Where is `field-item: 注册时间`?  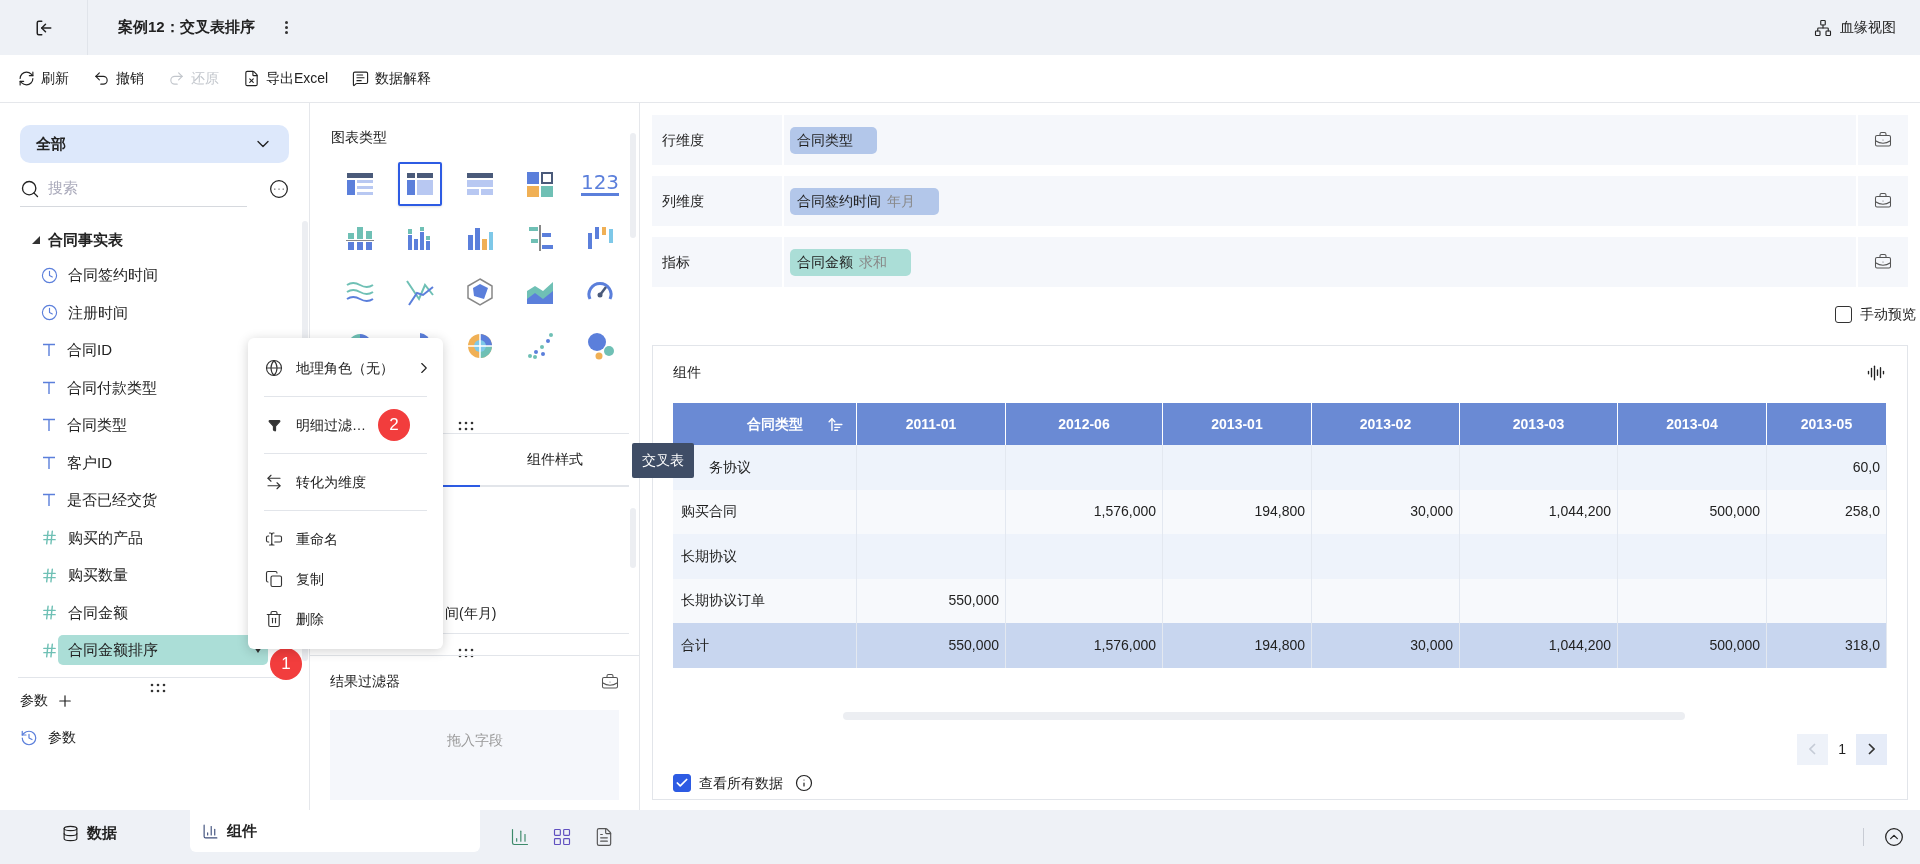
field-item: 注册时间 is located at coordinates (98, 312).